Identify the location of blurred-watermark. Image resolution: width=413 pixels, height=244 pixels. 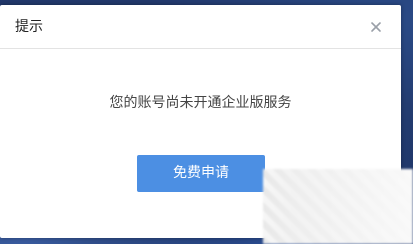
(338, 206).